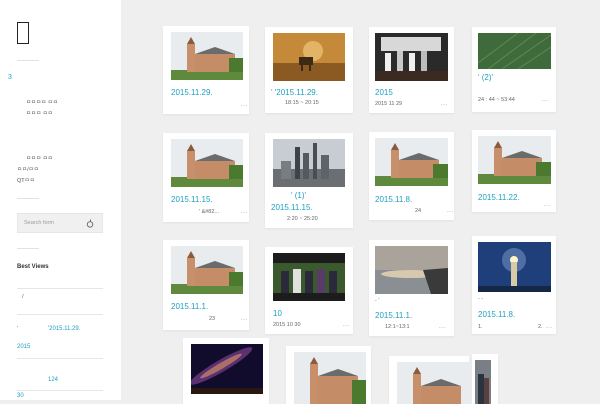 This screenshot has width=600, height=404. I want to click on post-meta-2: 2., so click(540, 327).